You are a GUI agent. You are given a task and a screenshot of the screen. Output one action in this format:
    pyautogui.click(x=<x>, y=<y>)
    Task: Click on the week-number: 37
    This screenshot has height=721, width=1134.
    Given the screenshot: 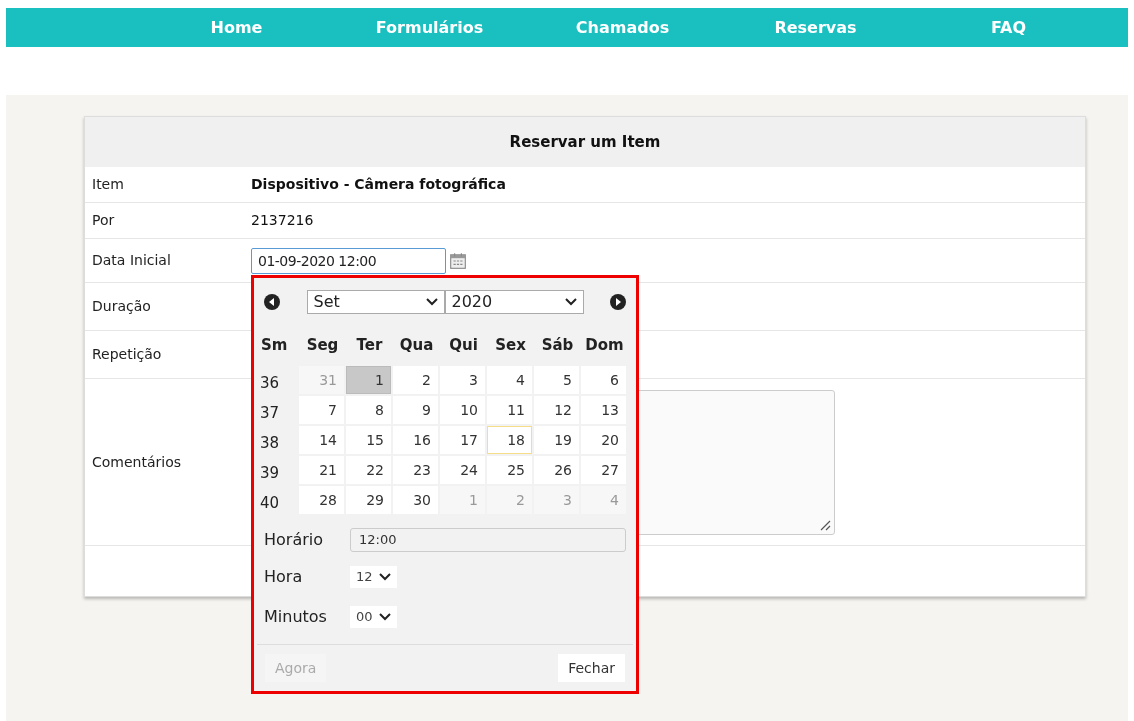 What is the action you would take?
    pyautogui.click(x=270, y=413)
    